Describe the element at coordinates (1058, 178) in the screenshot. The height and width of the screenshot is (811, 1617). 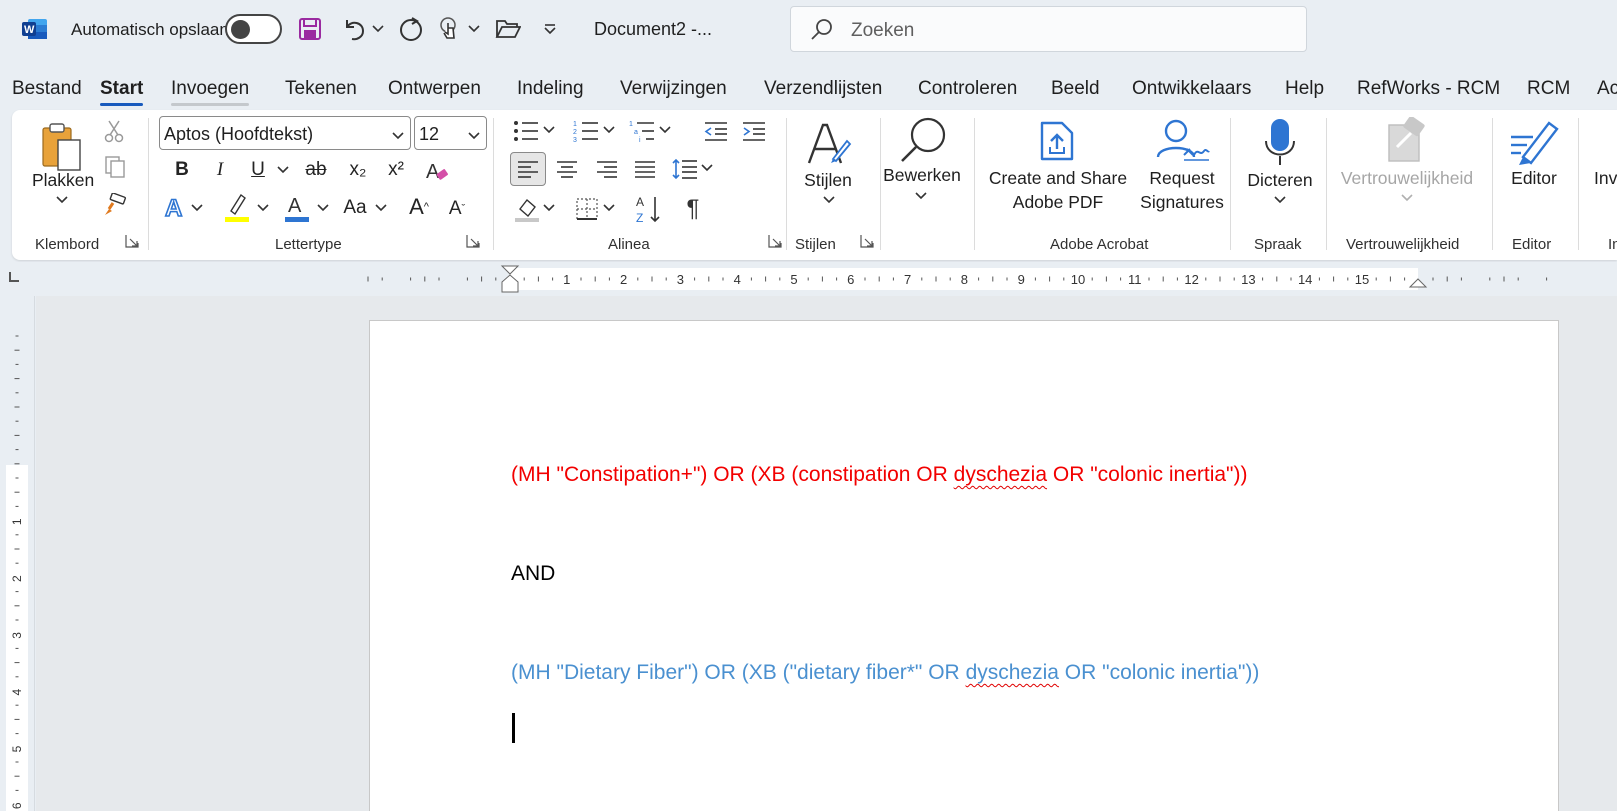
I see `create-share-label-1: Create and Share` at that location.